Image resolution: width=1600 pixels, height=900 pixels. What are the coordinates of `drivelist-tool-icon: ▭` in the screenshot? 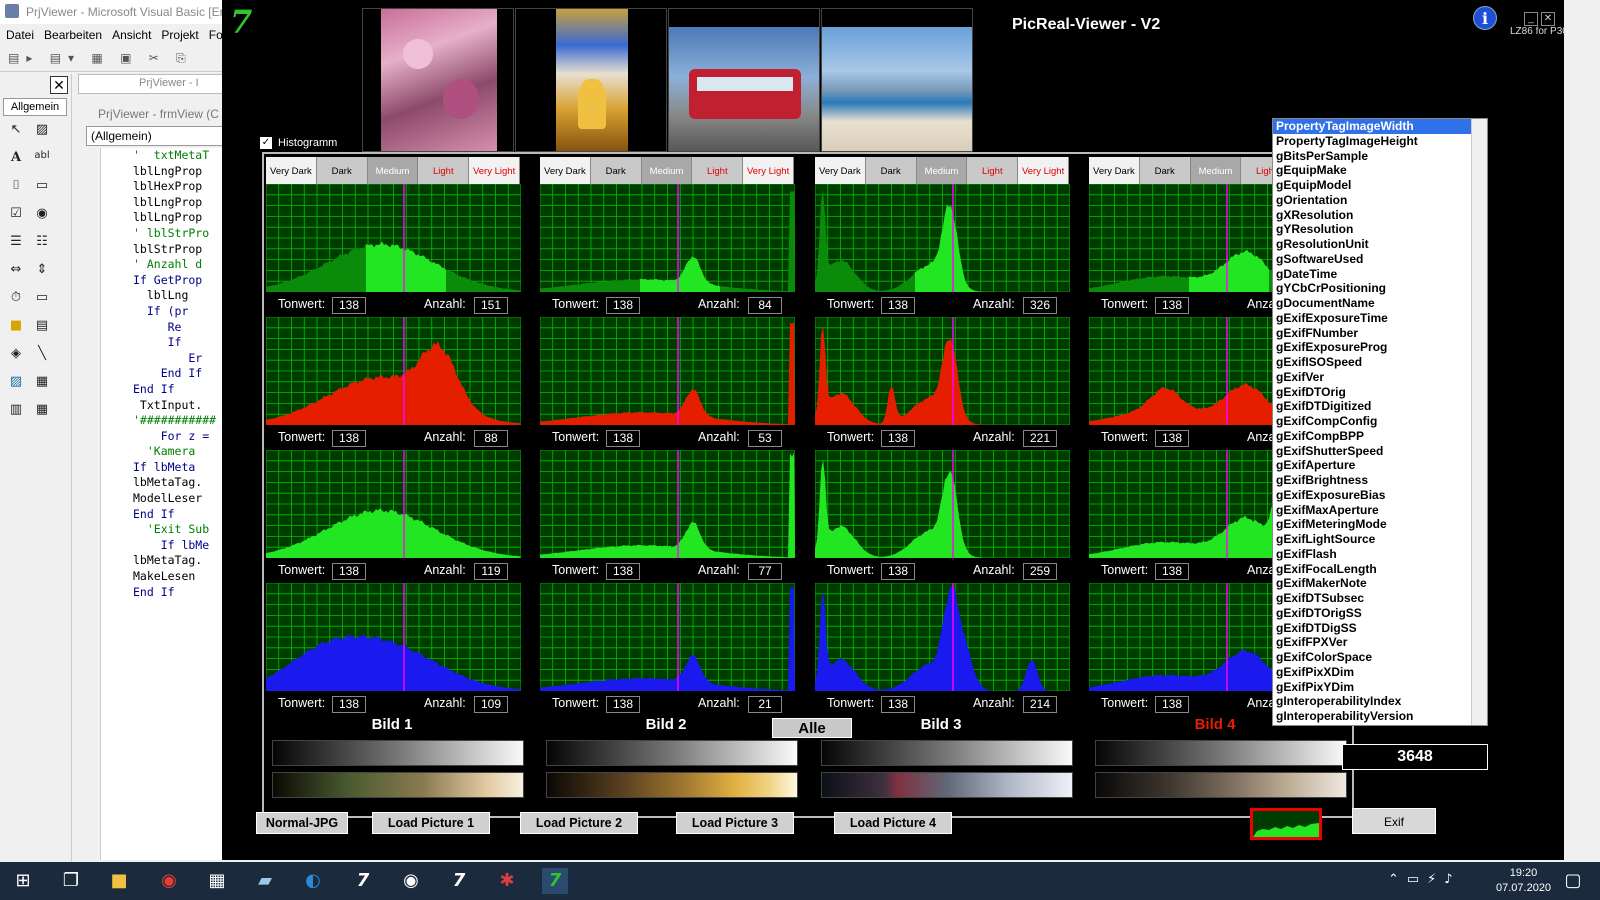 It's located at (42, 299).